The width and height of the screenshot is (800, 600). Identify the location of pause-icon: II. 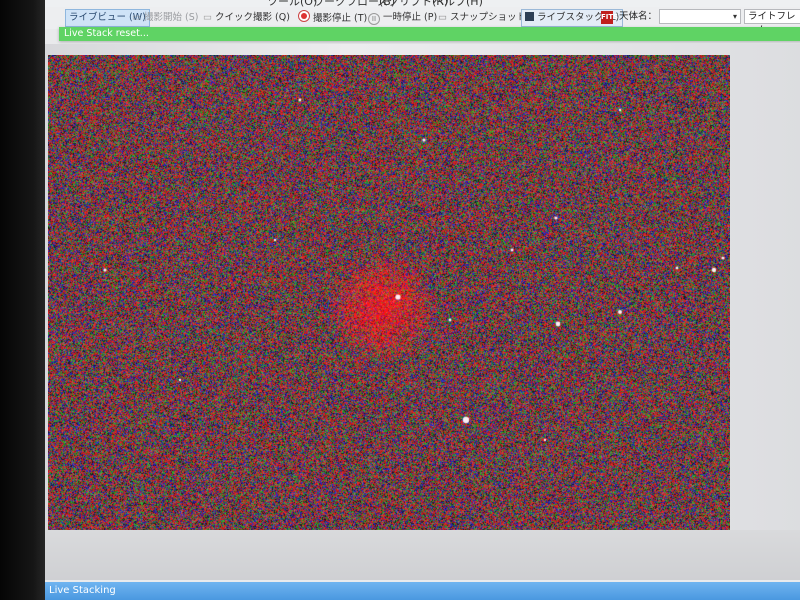
(374, 19).